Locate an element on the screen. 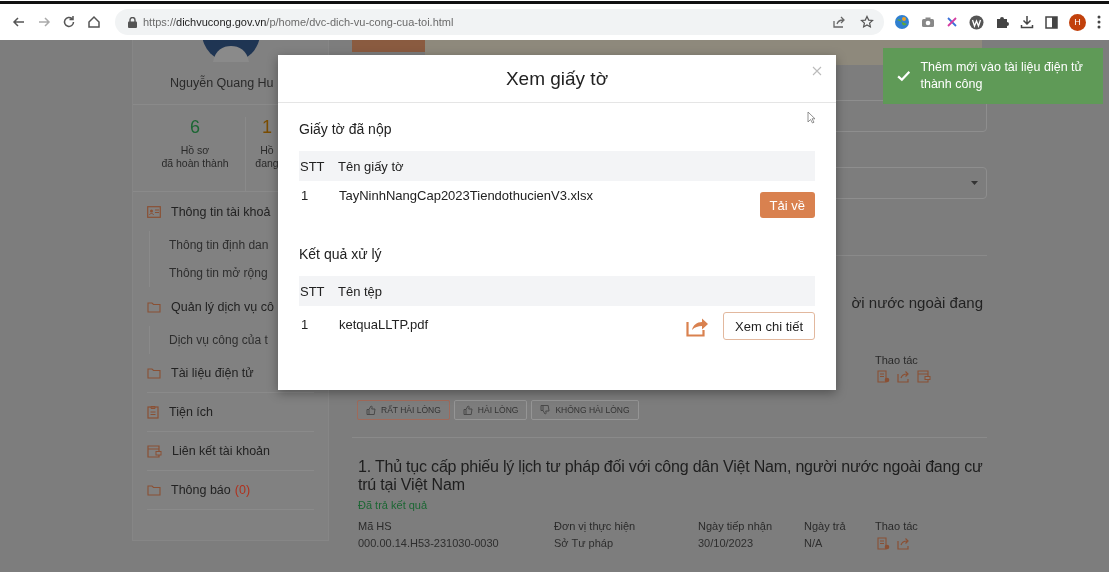 This screenshot has height=572, width=1109. download-button: Tải về is located at coordinates (787, 205).